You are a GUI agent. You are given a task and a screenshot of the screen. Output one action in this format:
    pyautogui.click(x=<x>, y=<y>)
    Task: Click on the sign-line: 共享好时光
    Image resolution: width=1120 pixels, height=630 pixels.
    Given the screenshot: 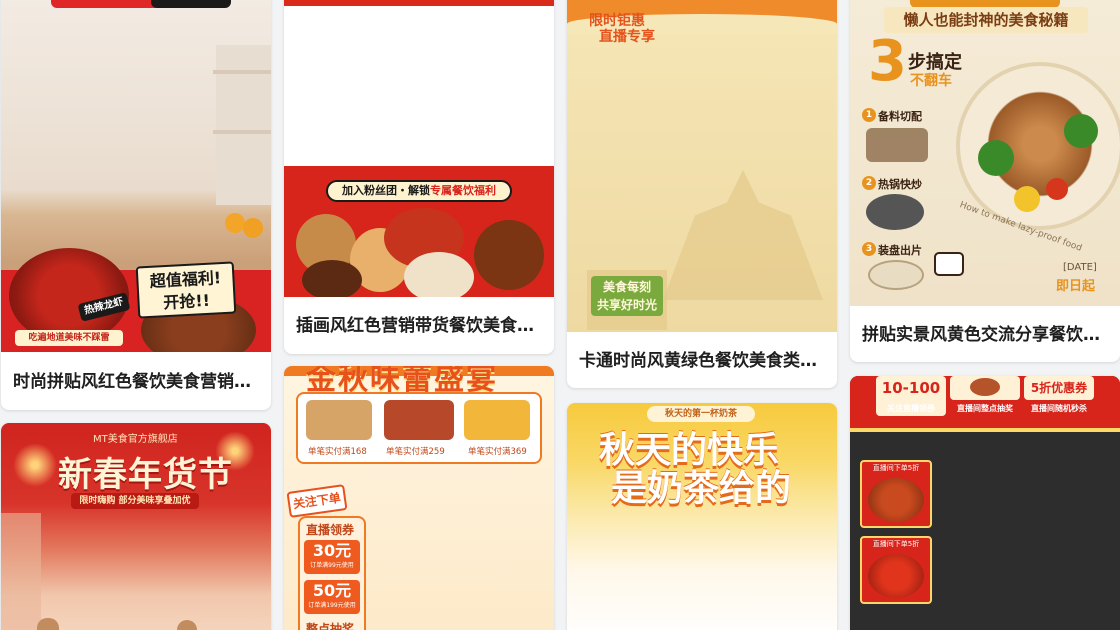 What is the action you would take?
    pyautogui.click(x=626, y=305)
    